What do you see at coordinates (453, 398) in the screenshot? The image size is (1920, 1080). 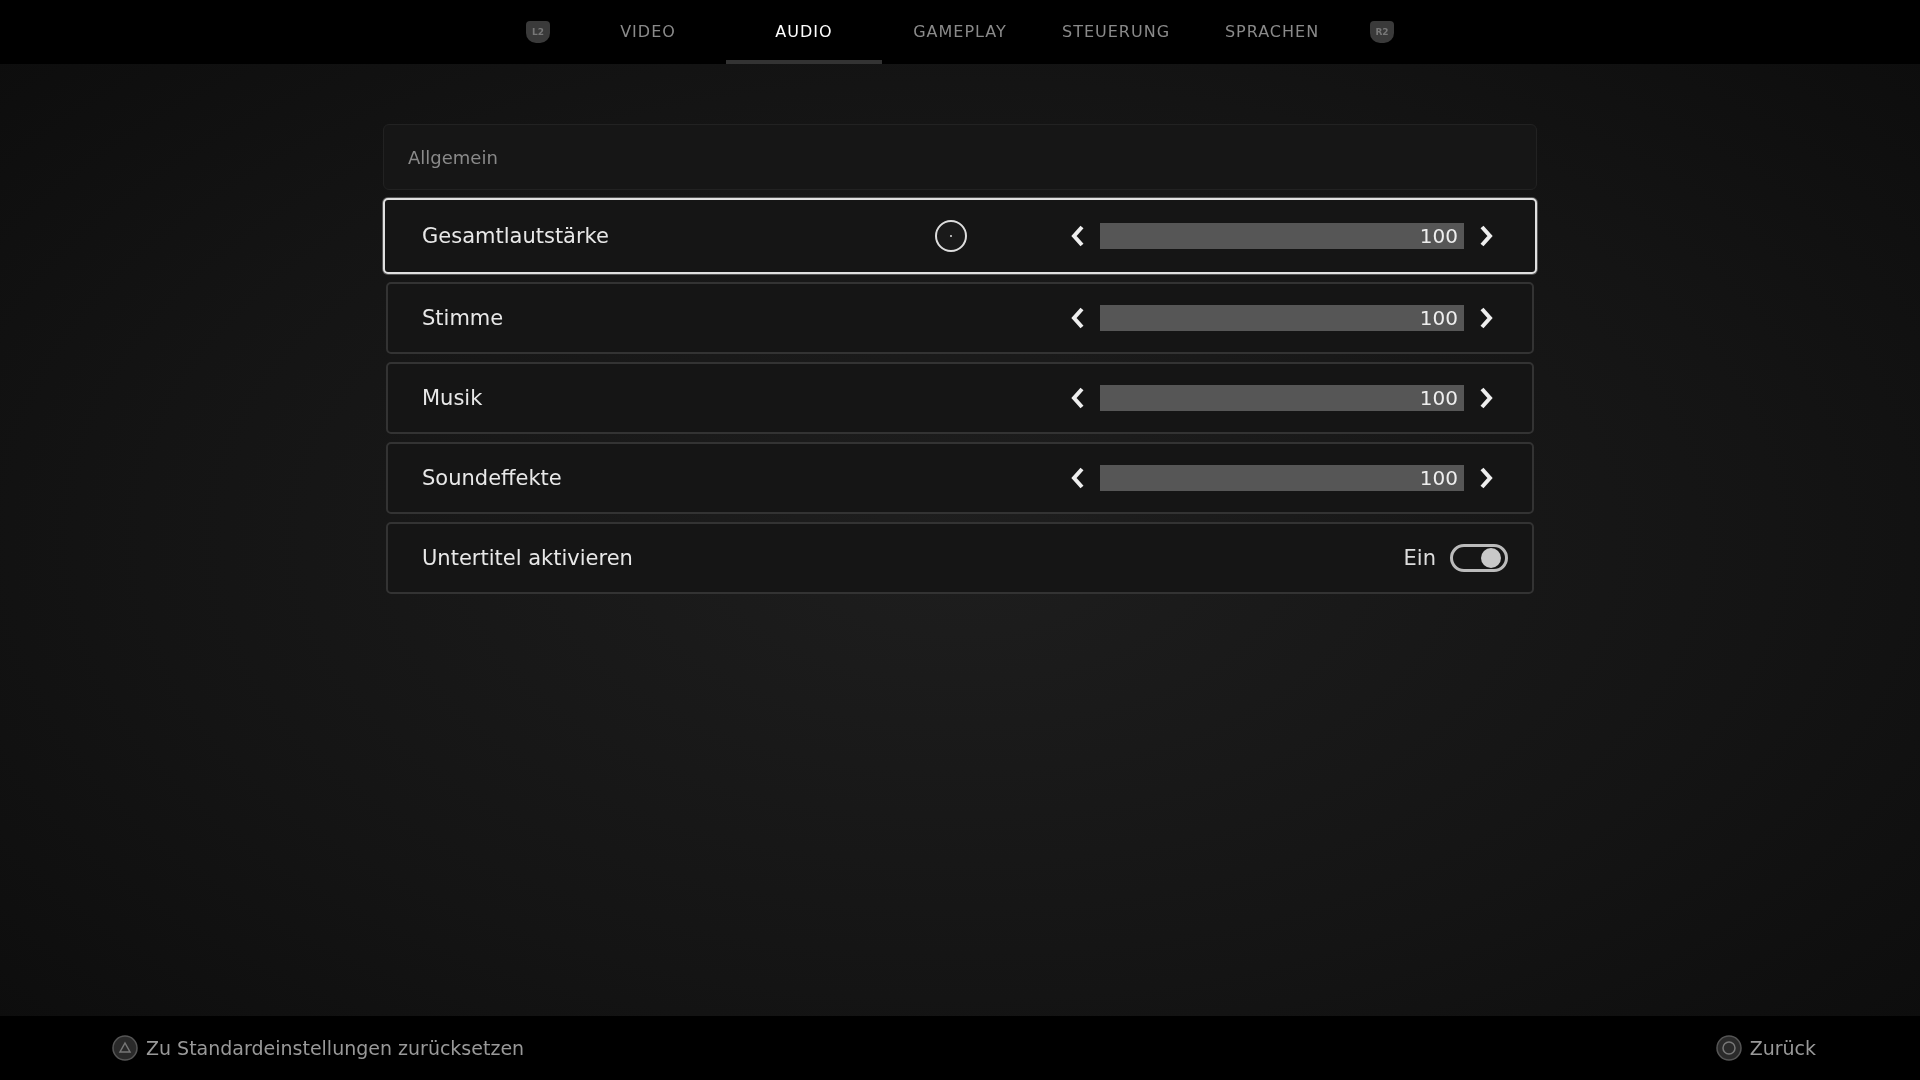 I see `setting-label: Musik` at bounding box center [453, 398].